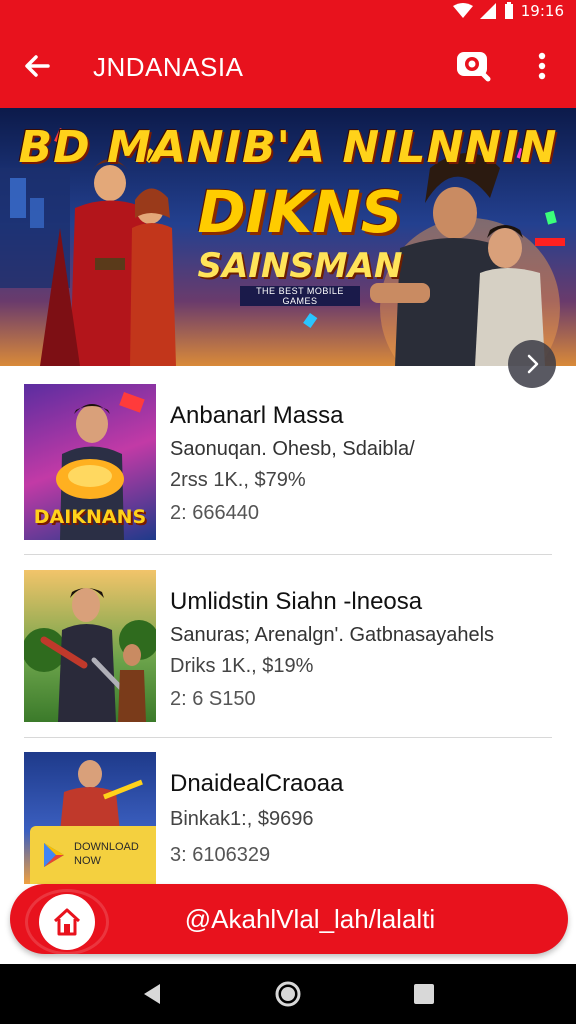  Describe the element at coordinates (462, 10) in the screenshot. I see `wifi-icon` at that location.